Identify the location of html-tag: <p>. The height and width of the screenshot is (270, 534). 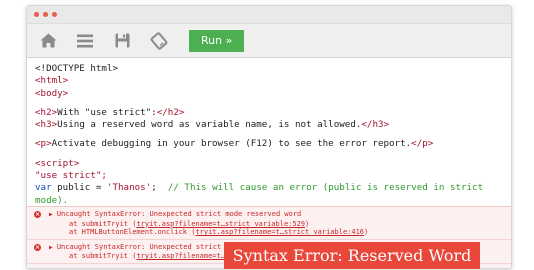
(43, 144).